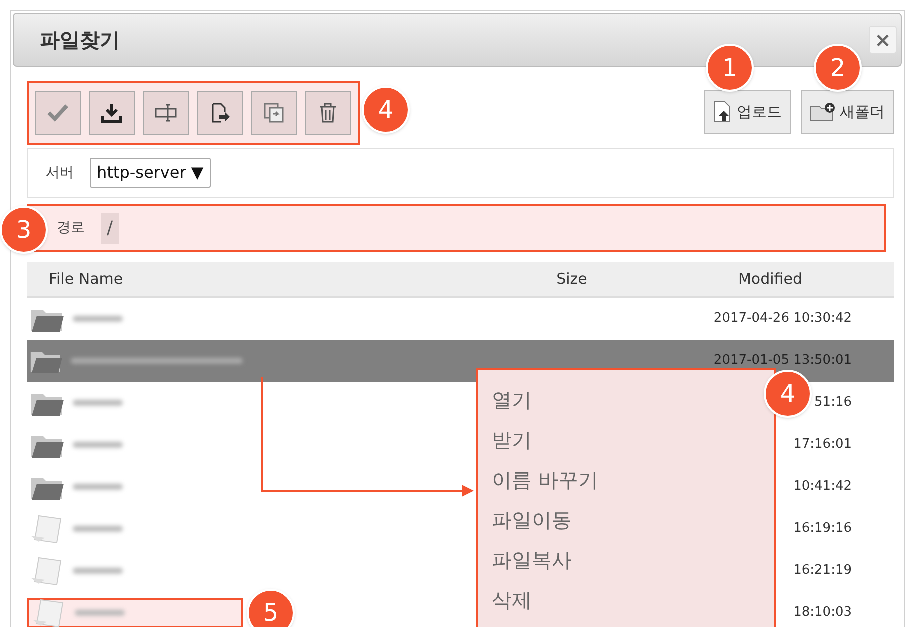 The height and width of the screenshot is (627, 909). Describe the element at coordinates (723, 112) in the screenshot. I see `file-upload-icon` at that location.